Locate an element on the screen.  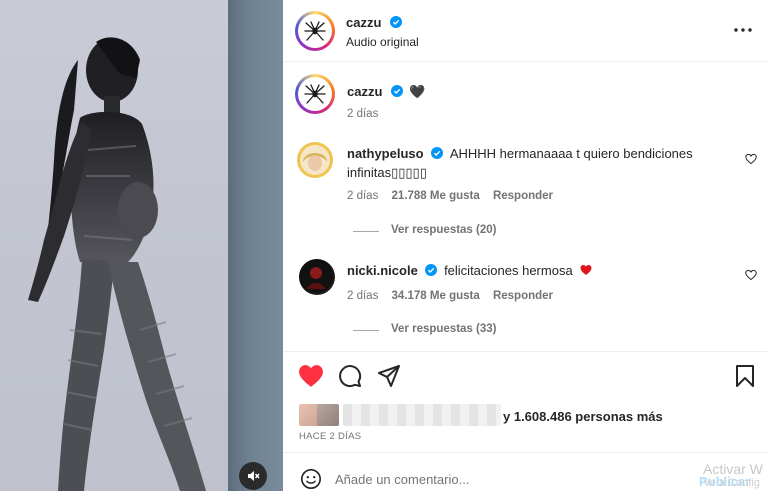
comment-username: nathypeluso is located at coordinates (385, 153).